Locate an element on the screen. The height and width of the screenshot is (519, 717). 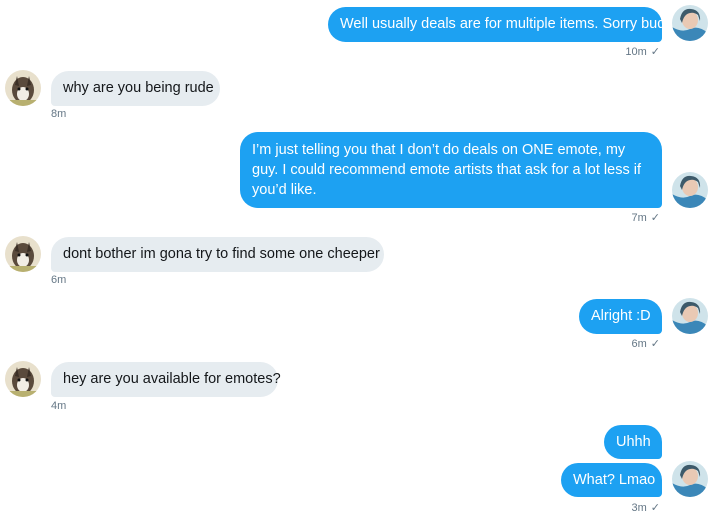
message-meta: 6m ✓ is located at coordinates (646, 344).